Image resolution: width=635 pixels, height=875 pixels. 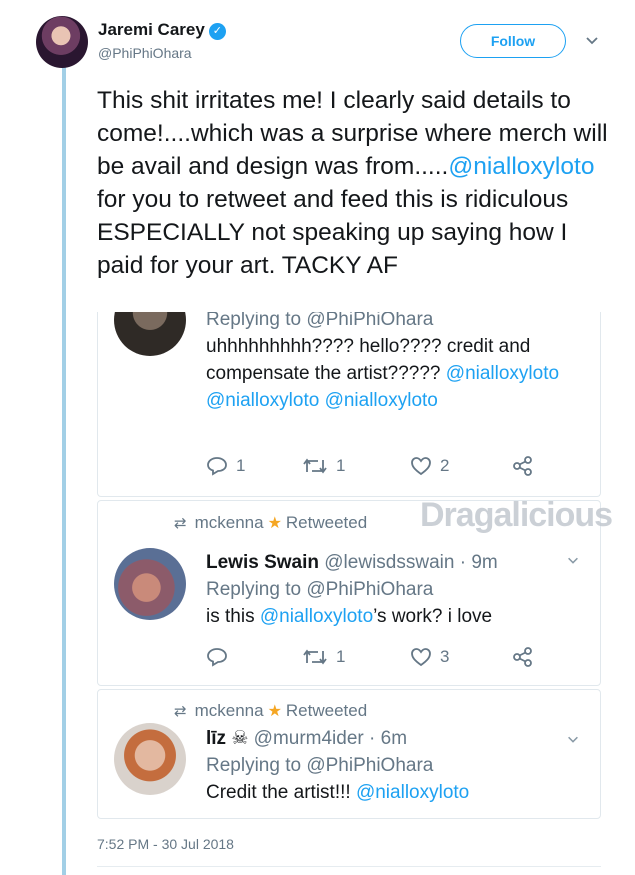 I want to click on author-line: Lewis Swain @lewisdsswain · 9m, so click(x=352, y=562).